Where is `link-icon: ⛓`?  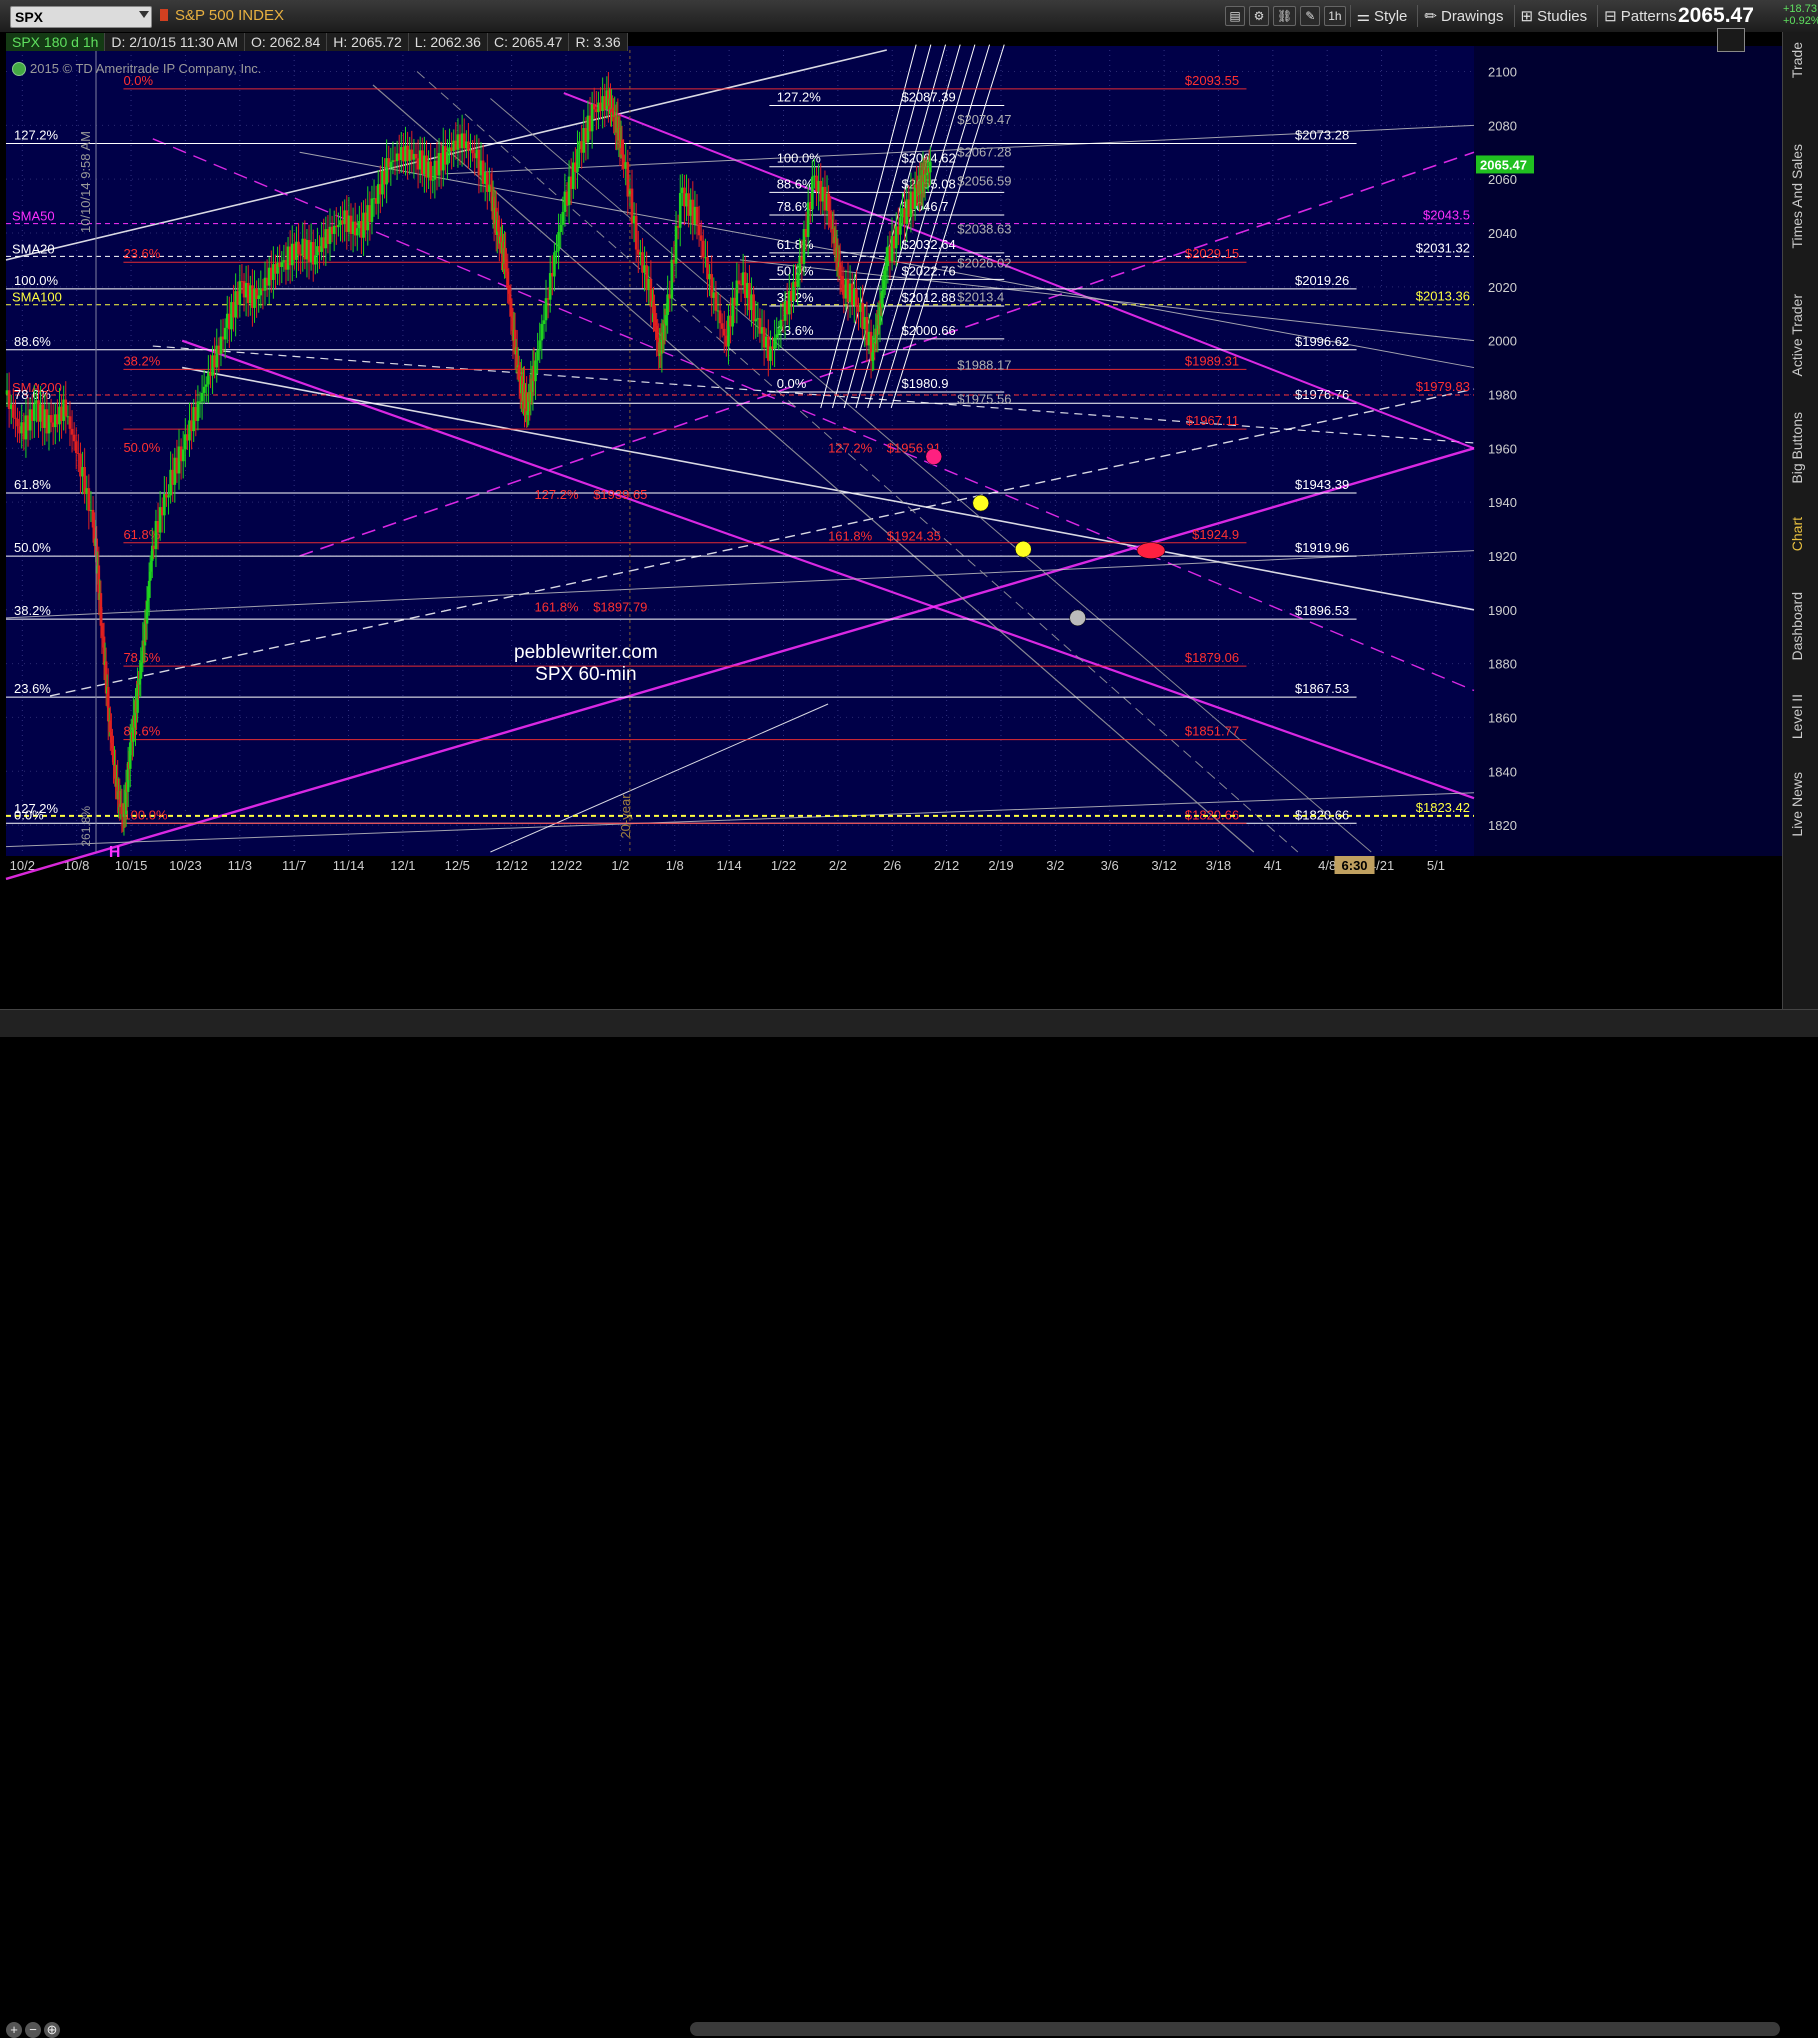
link-icon: ⛓ is located at coordinates (1285, 16).